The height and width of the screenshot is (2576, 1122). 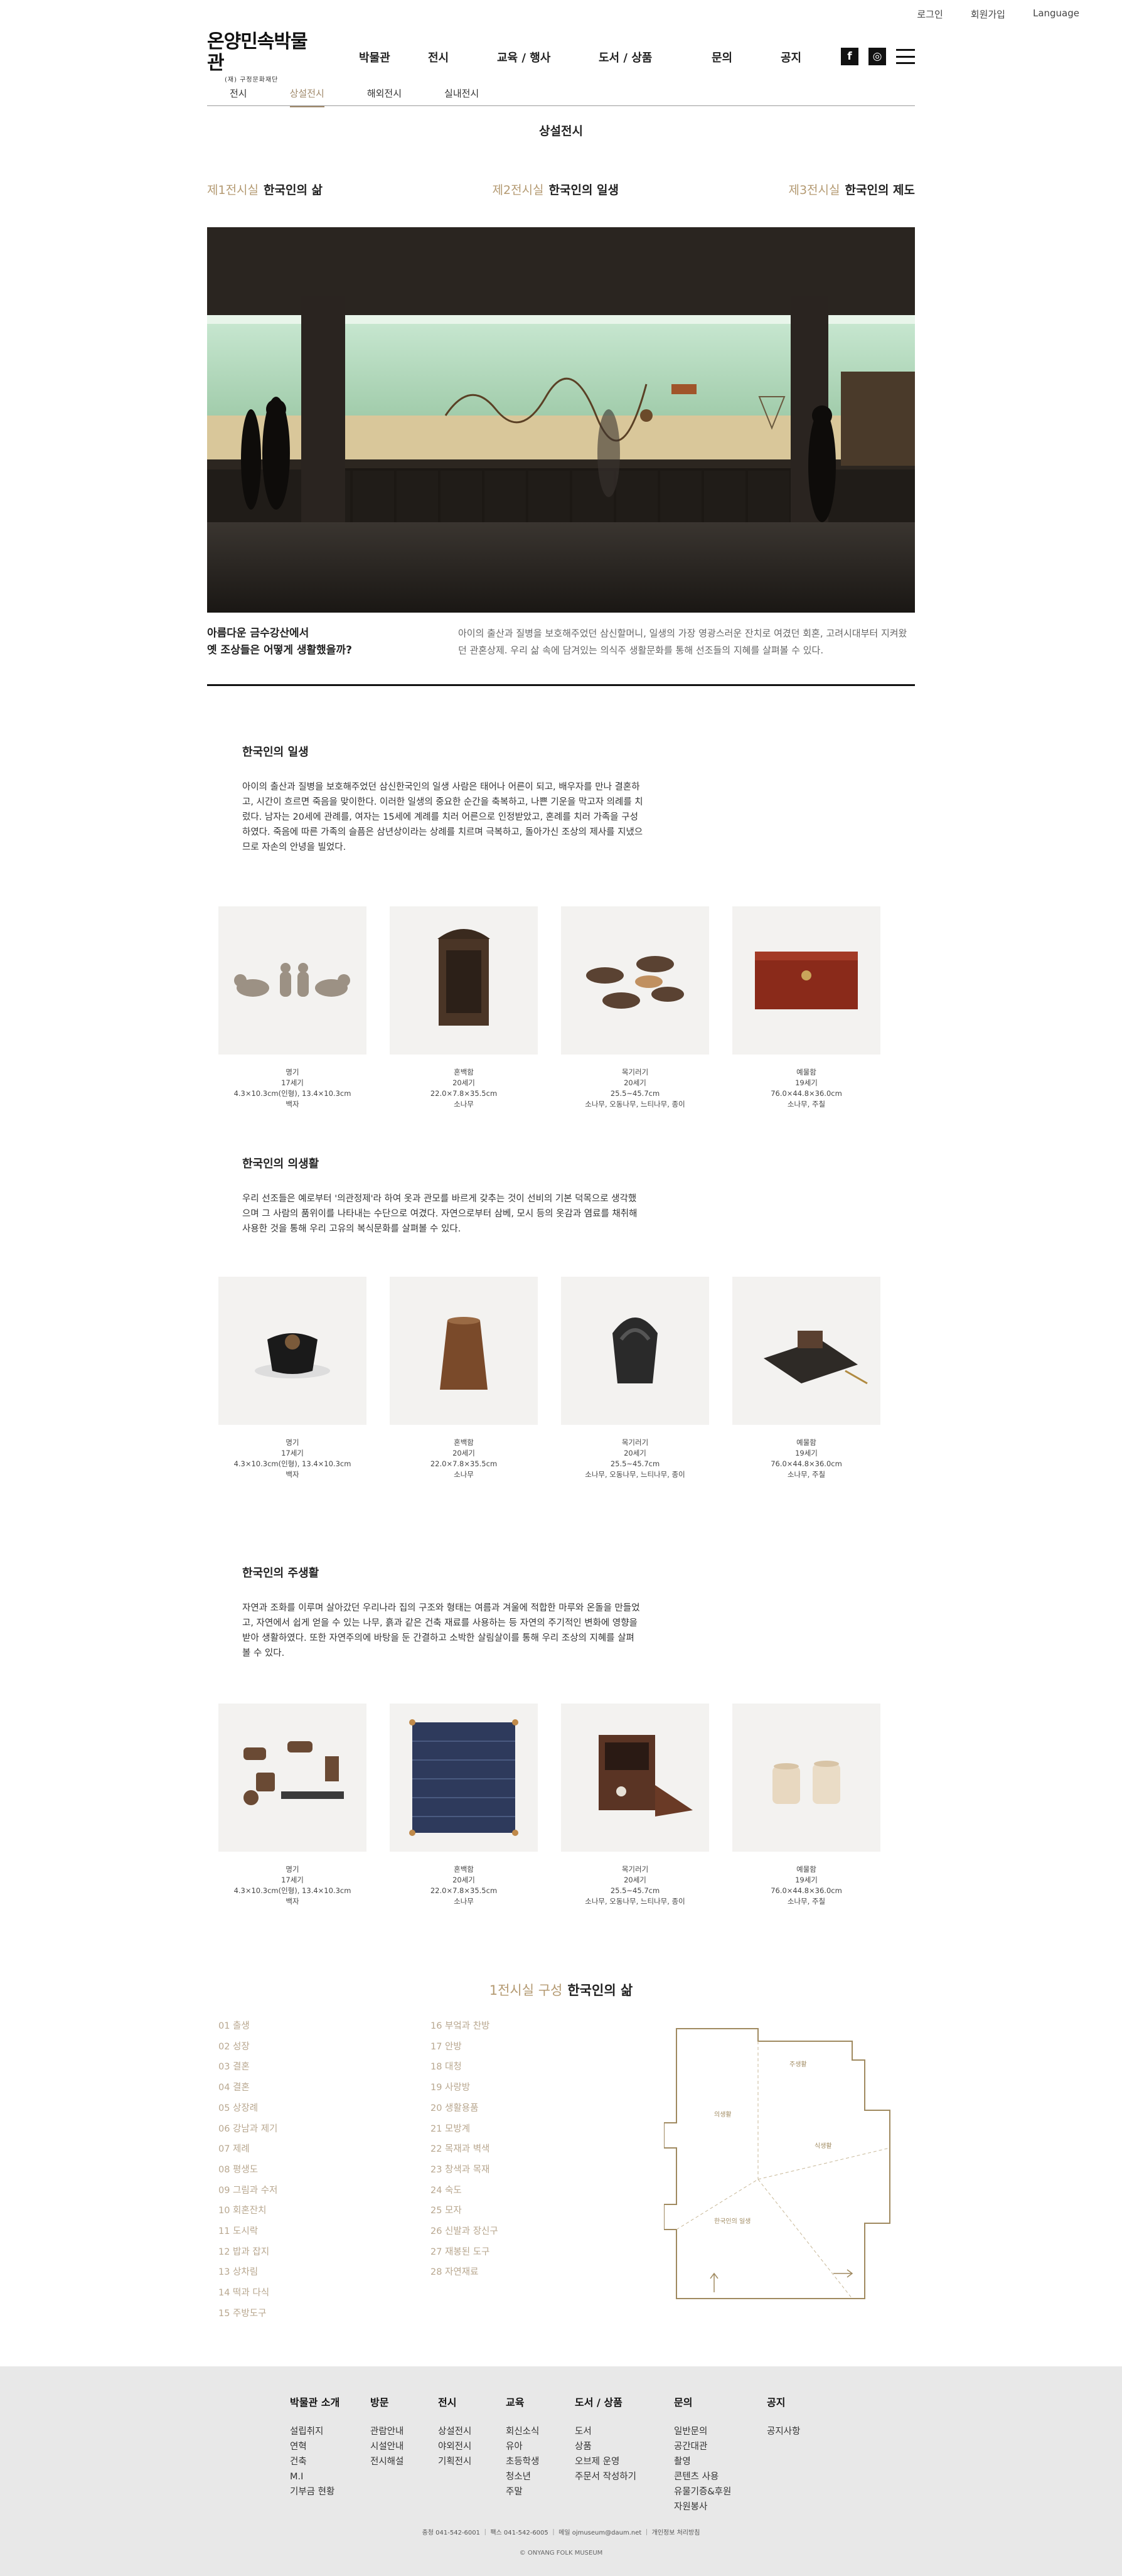 I want to click on subnav-indoor: 실내전시, so click(x=461, y=97).